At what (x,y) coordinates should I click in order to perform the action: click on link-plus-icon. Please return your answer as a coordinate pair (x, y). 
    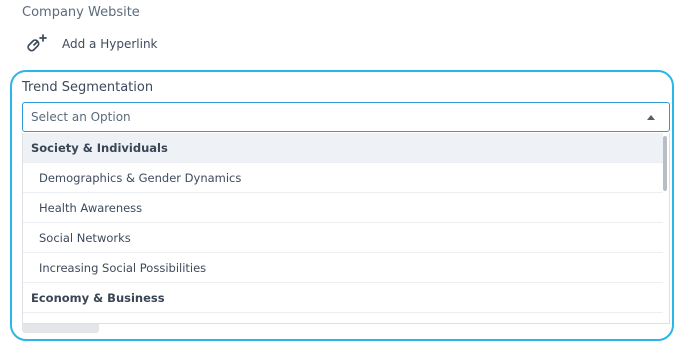
    Looking at the image, I should click on (37, 44).